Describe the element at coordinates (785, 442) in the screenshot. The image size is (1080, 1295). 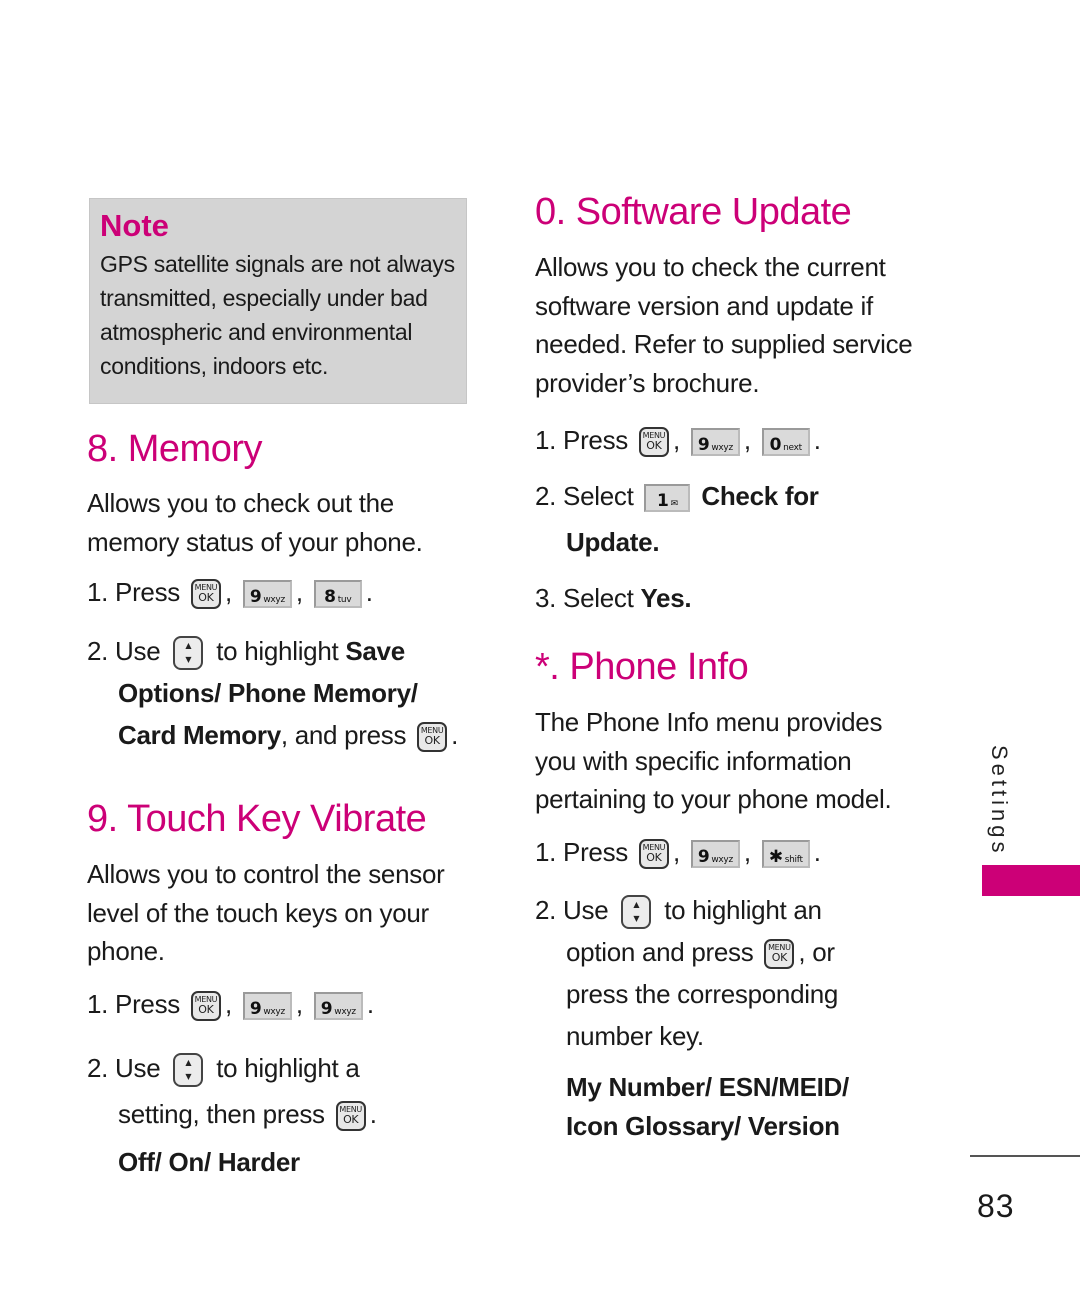
I see `zero-key-icon: 0 next` at that location.